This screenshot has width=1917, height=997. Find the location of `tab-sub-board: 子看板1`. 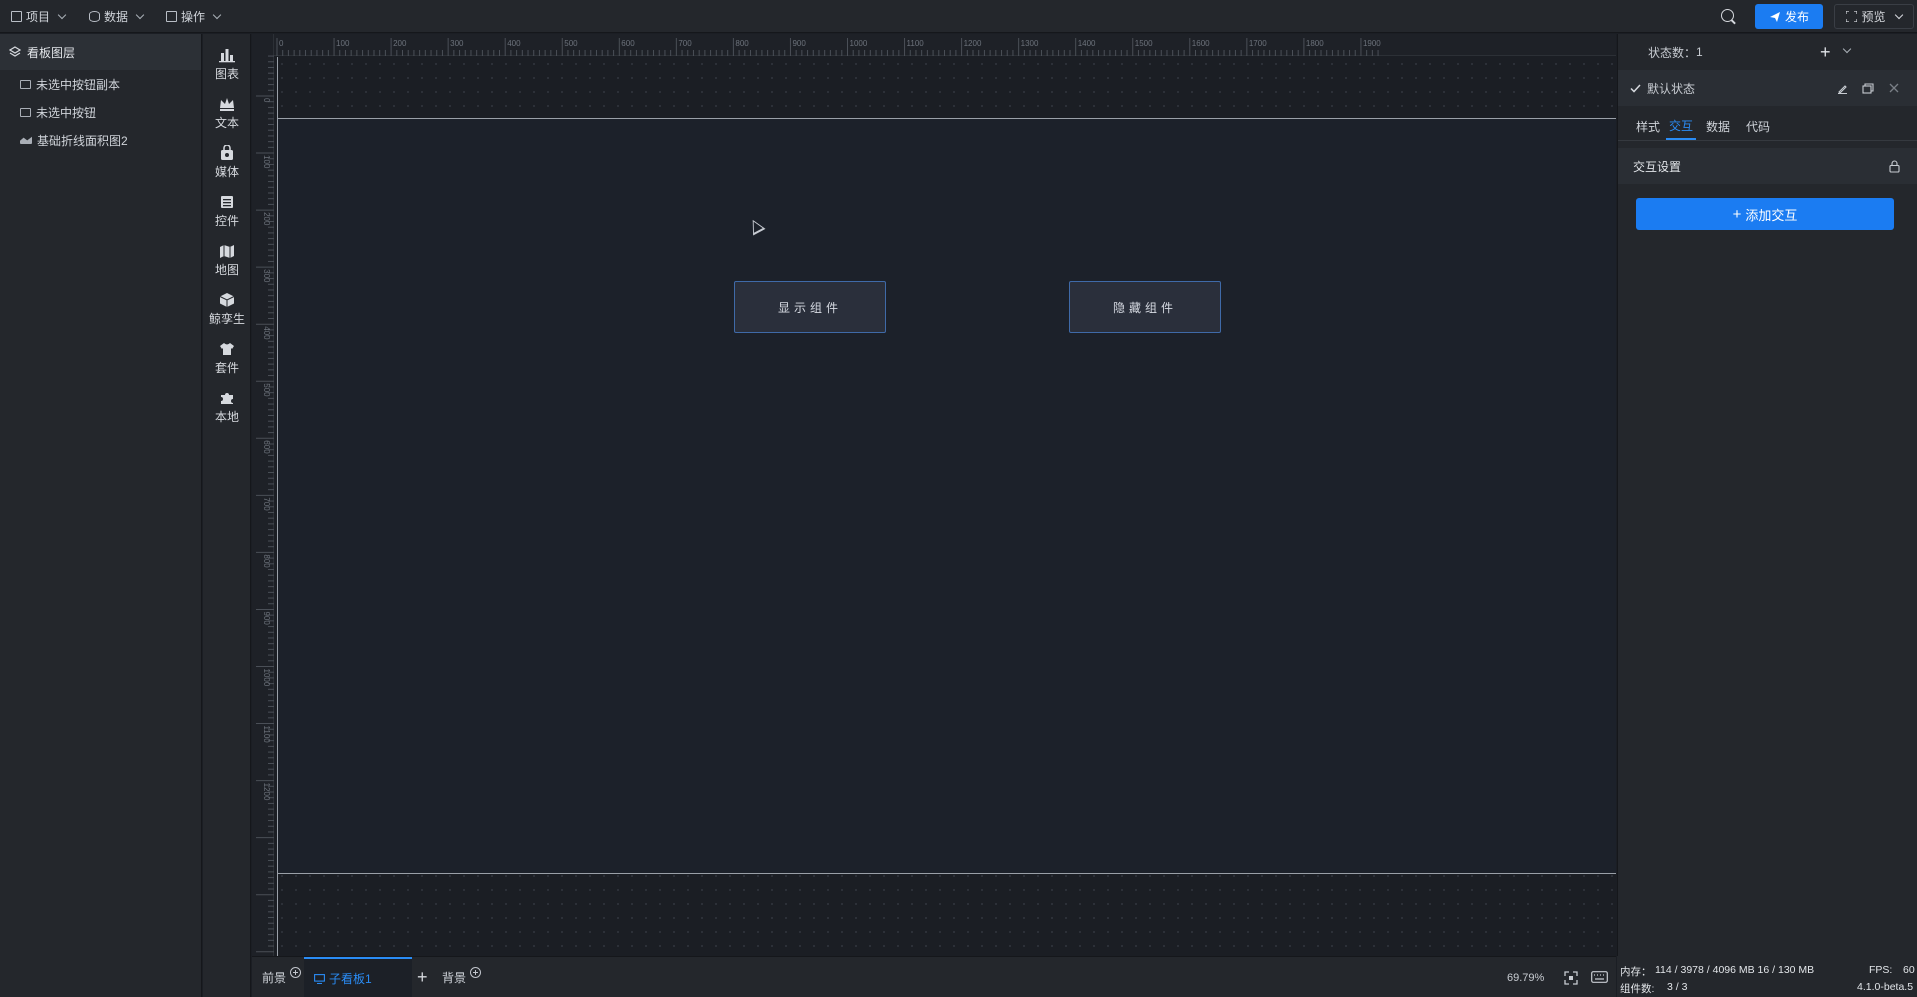

tab-sub-board: 子看板1 is located at coordinates (358, 977).